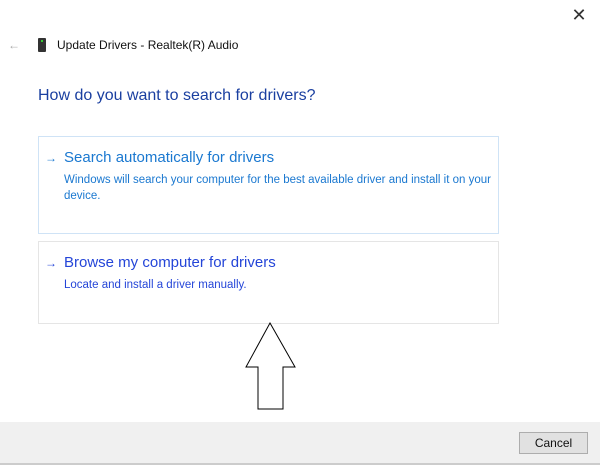 The width and height of the screenshot is (600, 465). I want to click on cancel-button: Cancel, so click(553, 443).